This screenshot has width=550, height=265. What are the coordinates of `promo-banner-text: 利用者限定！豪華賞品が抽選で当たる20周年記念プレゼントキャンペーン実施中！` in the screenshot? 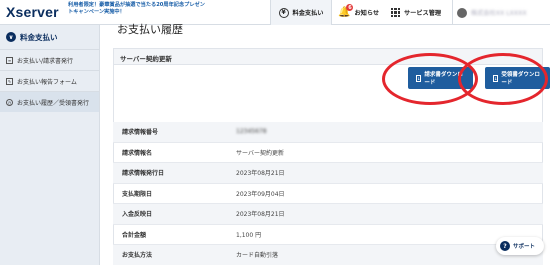 It's located at (138, 8).